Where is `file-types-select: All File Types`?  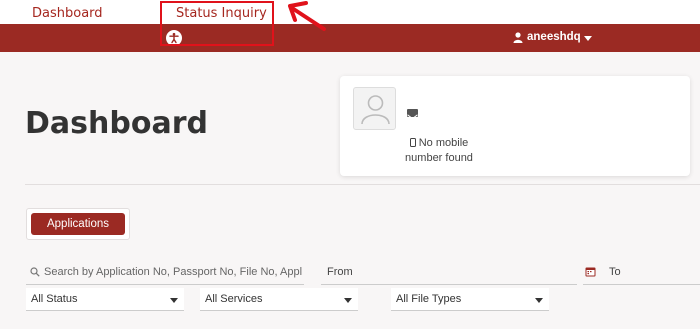
file-types-select: All File Types is located at coordinates (470, 299).